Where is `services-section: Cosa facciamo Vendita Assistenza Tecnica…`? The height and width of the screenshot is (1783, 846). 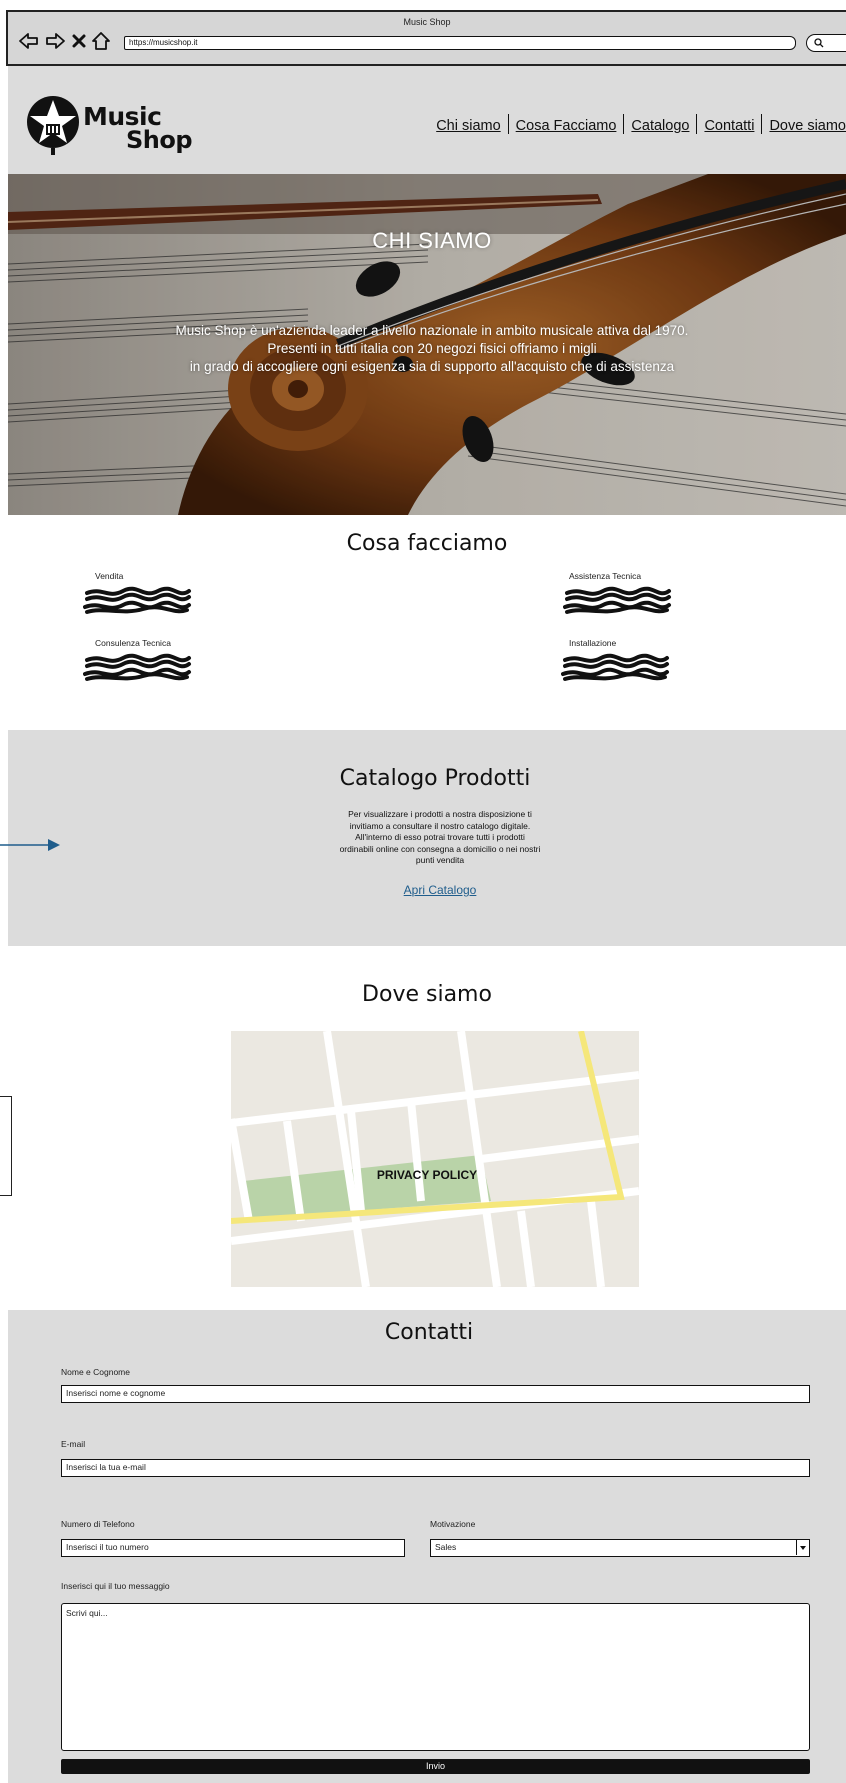 services-section: Cosa facciamo Vendita Assistenza Tecnica… is located at coordinates (427, 622).